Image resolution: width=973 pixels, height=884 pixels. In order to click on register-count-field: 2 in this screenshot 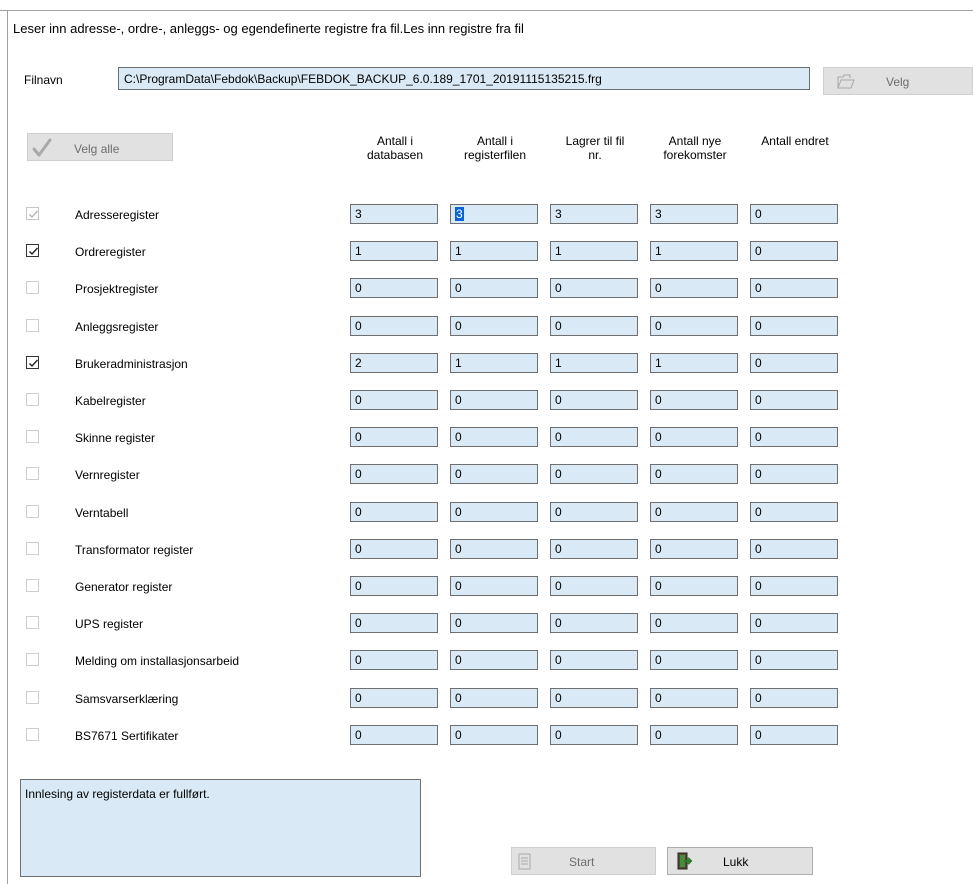, I will do `click(394, 363)`.